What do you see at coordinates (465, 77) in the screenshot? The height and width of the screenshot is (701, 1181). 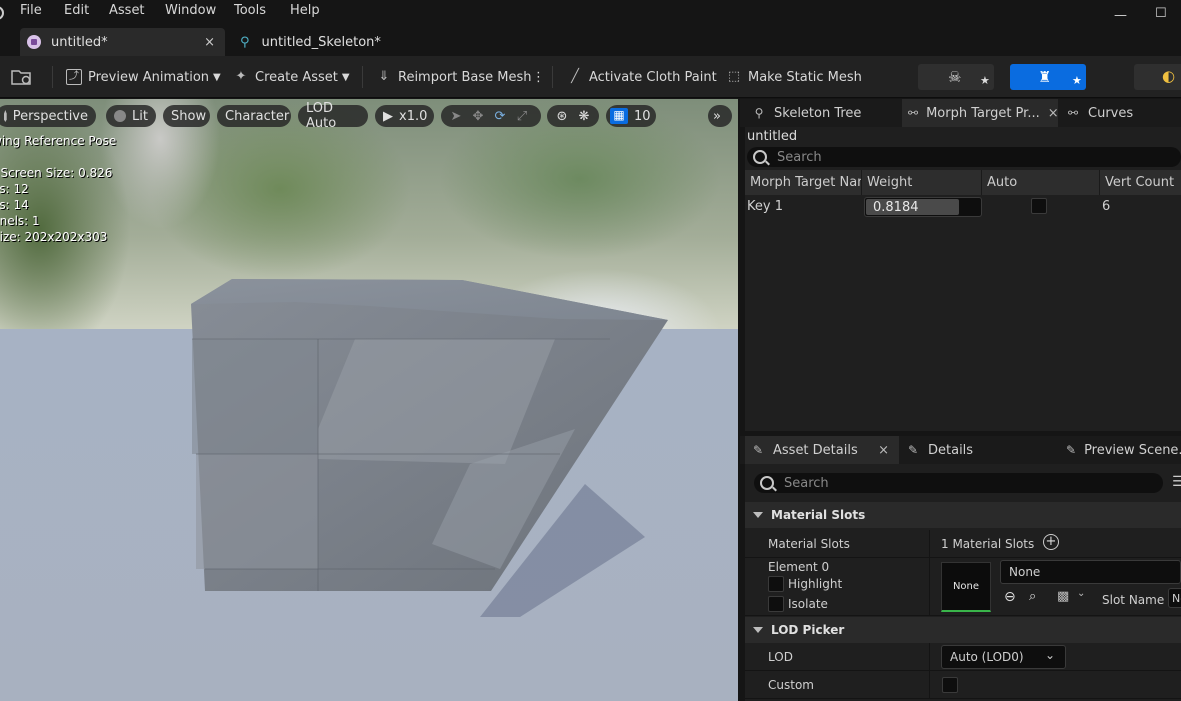 I see `reimport-label: Reimport Base Mesh` at bounding box center [465, 77].